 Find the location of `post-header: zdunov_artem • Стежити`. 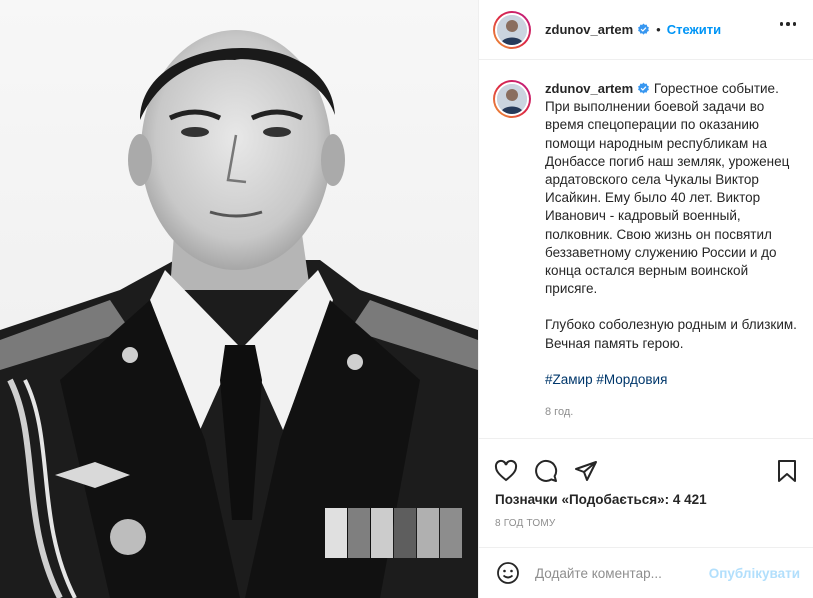

post-header: zdunov_artem • Стежити is located at coordinates (646, 30).